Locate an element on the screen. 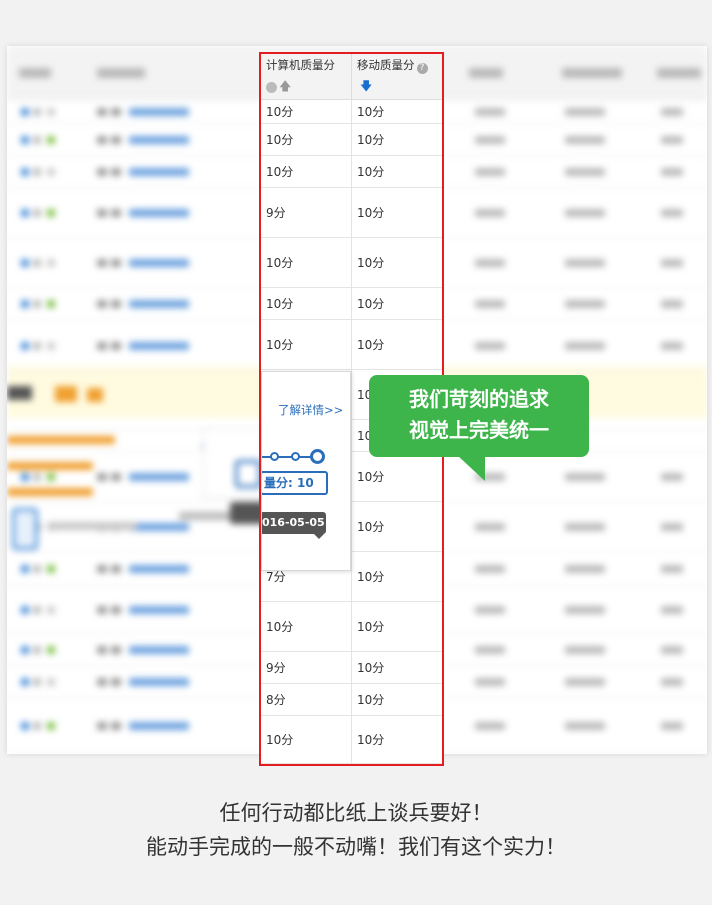  date-tooltip-pointer is located at coordinates (319, 536).